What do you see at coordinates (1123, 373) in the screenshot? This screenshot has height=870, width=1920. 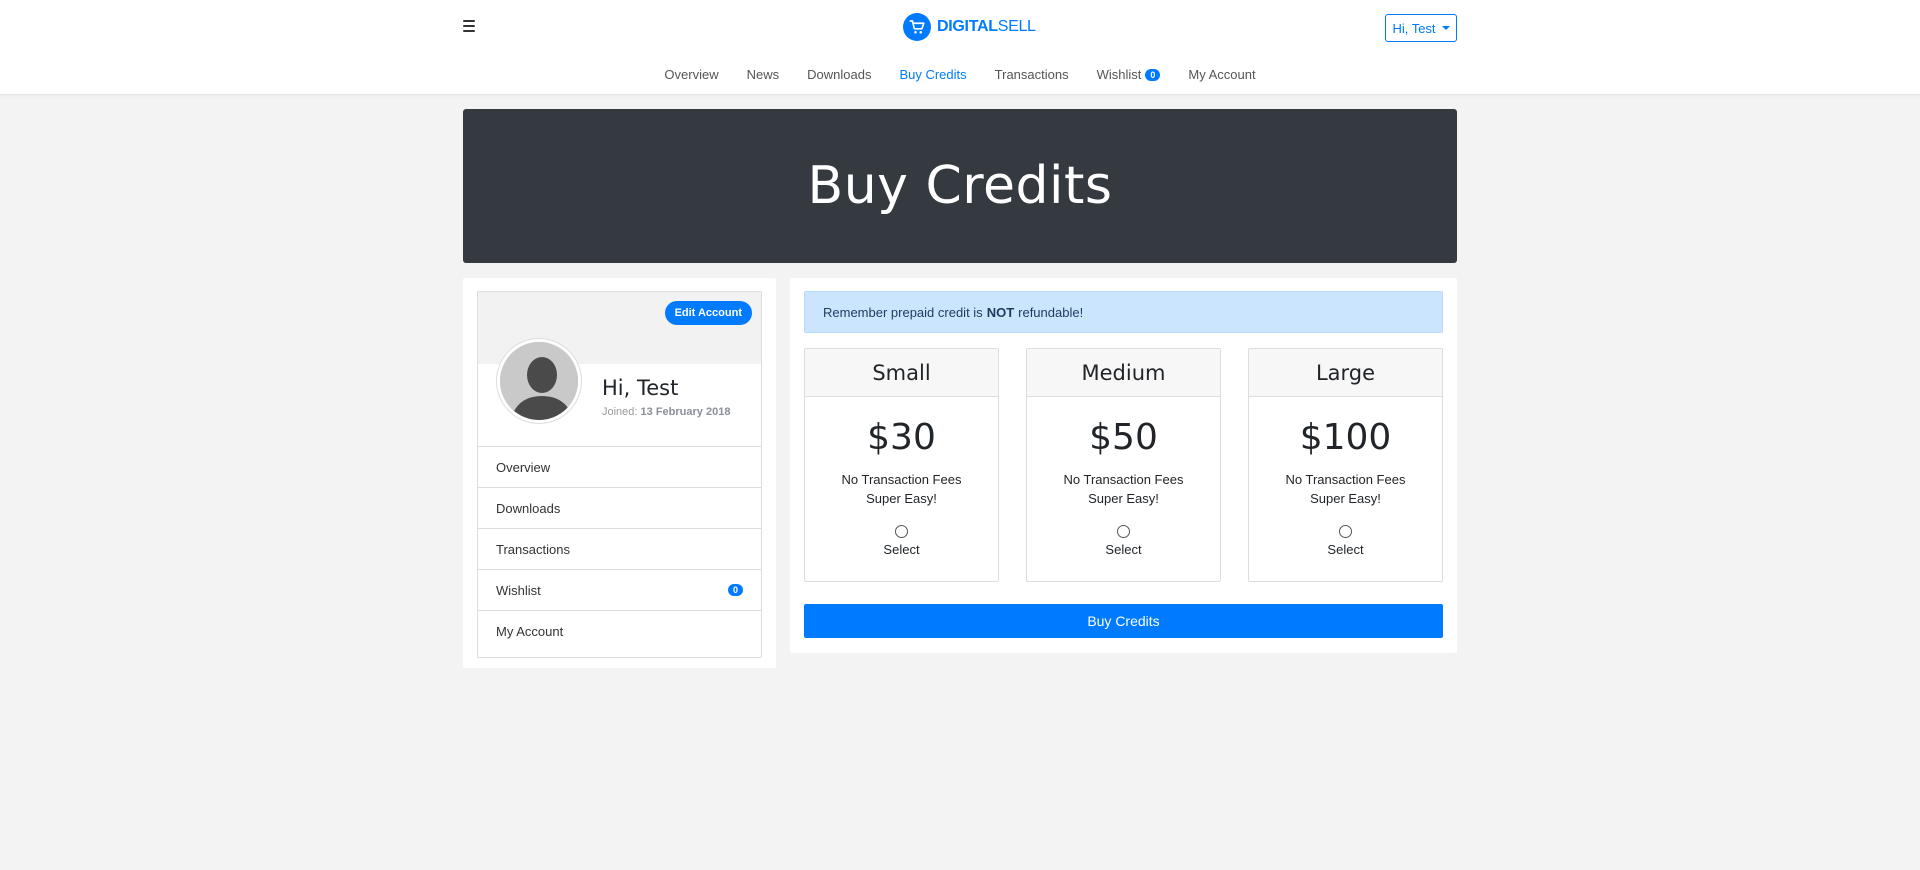 I see `plan-name: Medium` at bounding box center [1123, 373].